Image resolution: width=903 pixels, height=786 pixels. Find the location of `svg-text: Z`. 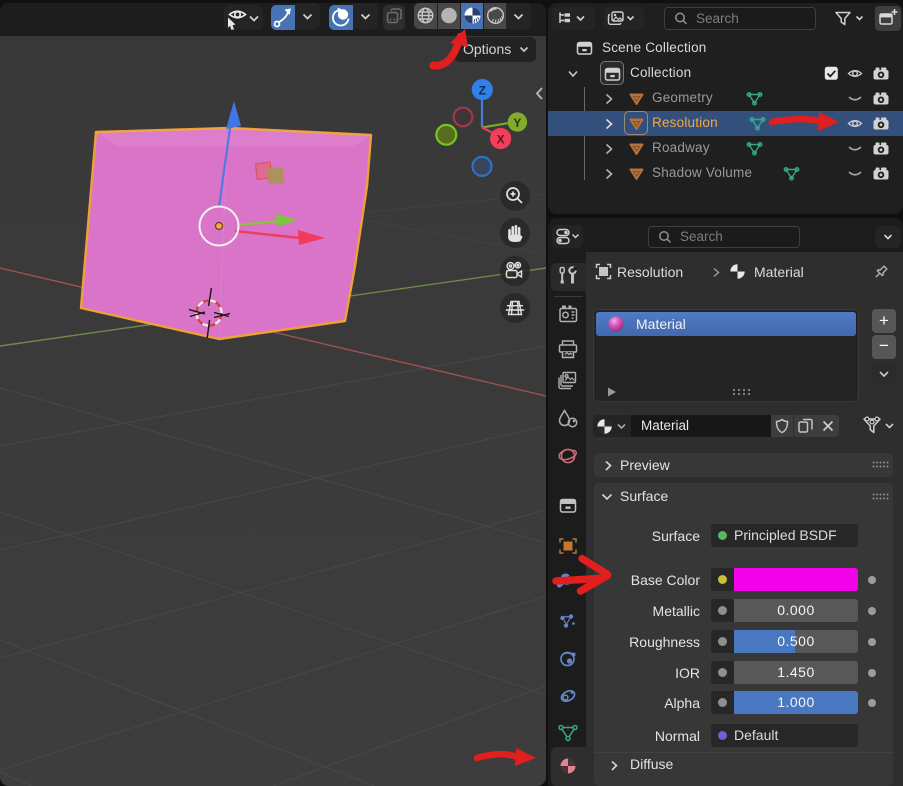

svg-text: Z is located at coordinates (482, 91).